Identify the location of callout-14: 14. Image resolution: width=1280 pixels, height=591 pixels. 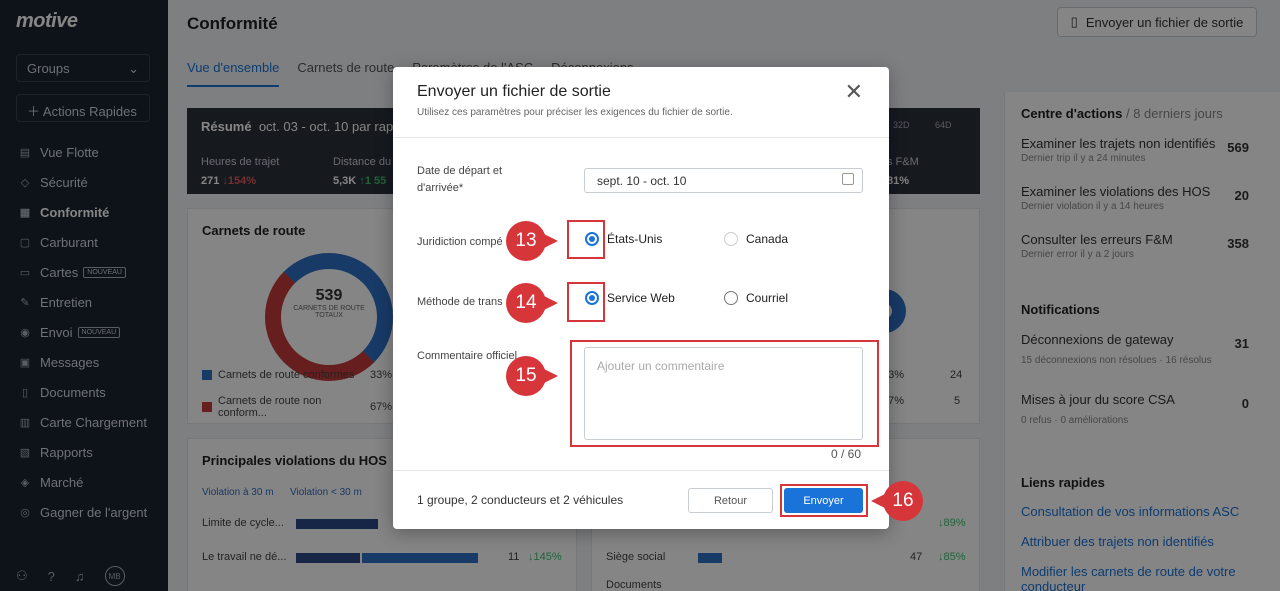
(532, 303).